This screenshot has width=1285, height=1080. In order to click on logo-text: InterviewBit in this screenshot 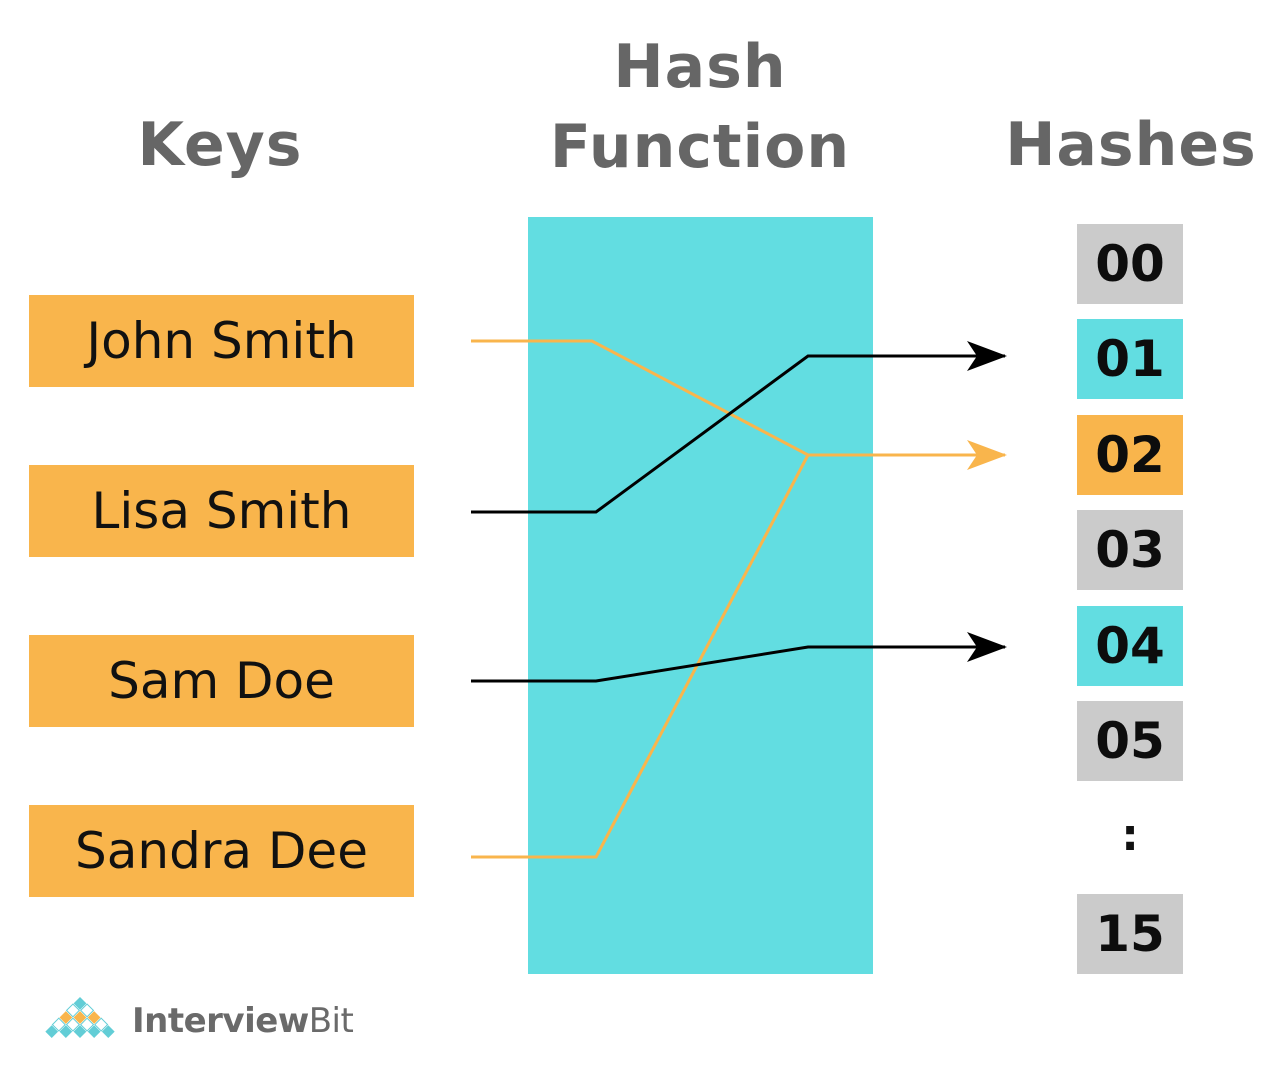, I will do `click(243, 1021)`.